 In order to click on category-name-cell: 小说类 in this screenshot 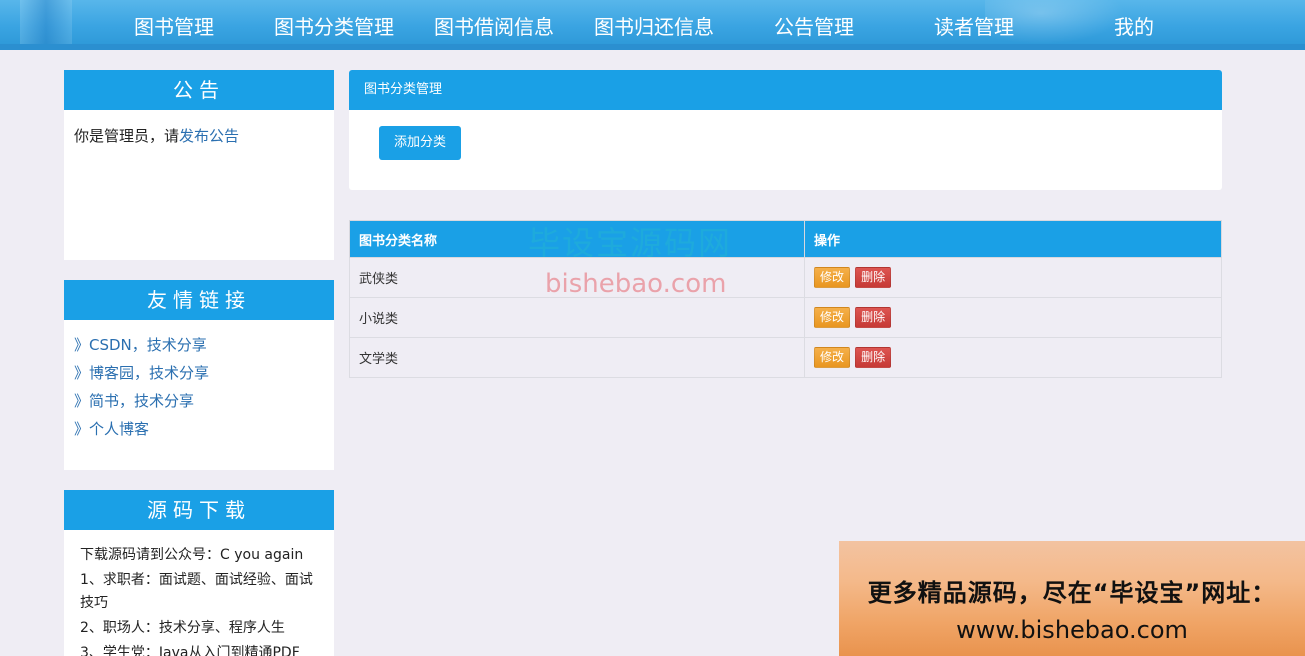, I will do `click(577, 317)`.